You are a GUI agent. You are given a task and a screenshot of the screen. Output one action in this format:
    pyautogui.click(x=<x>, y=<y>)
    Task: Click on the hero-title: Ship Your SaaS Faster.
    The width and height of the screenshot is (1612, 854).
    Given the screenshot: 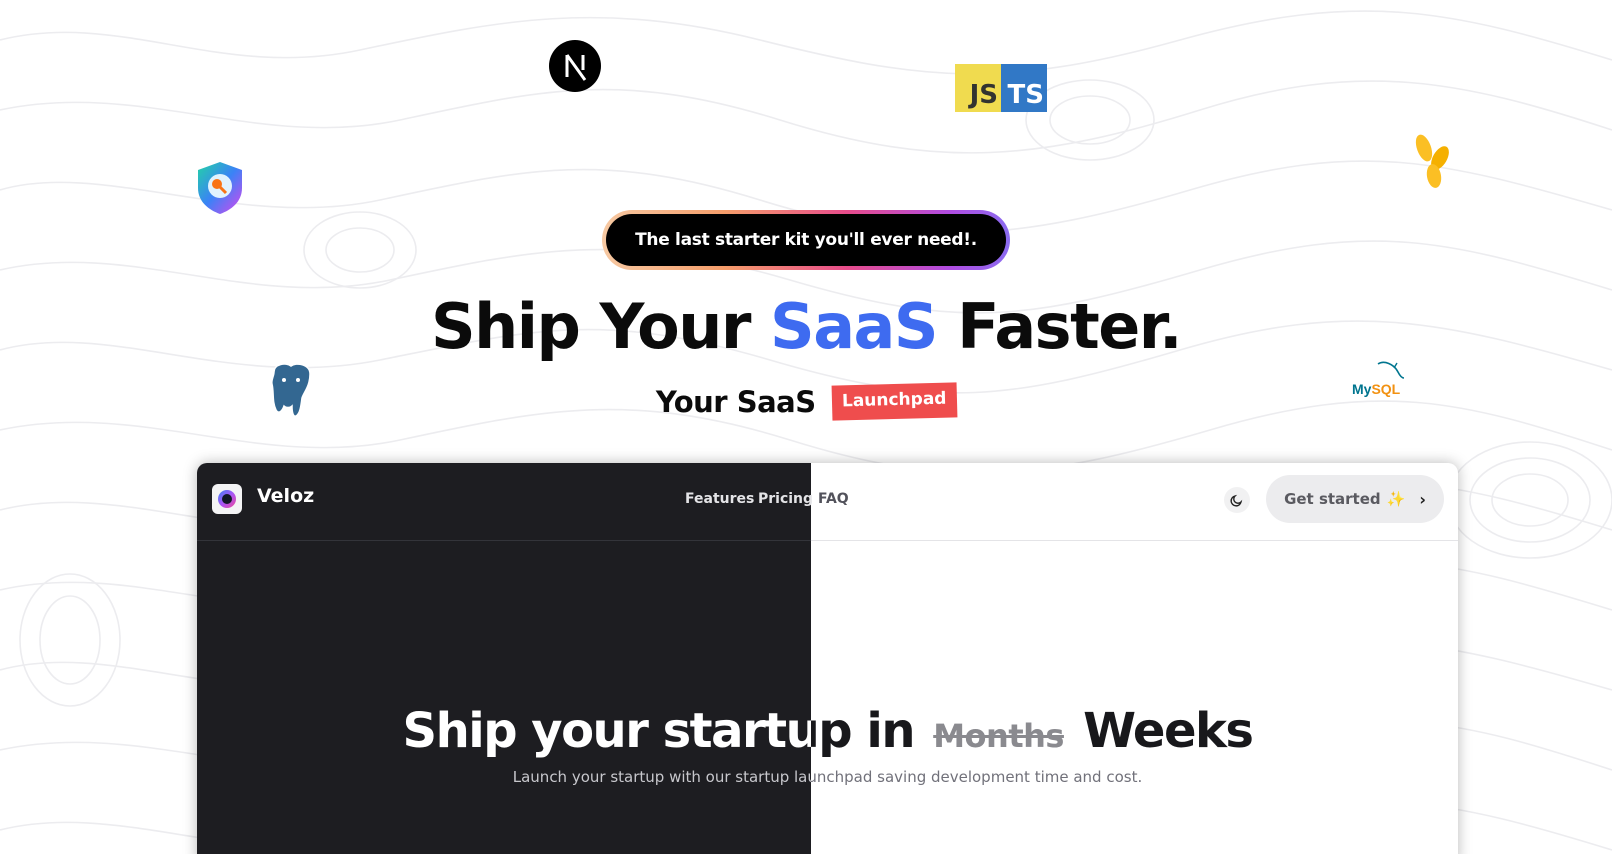 What is the action you would take?
    pyautogui.click(x=806, y=326)
    